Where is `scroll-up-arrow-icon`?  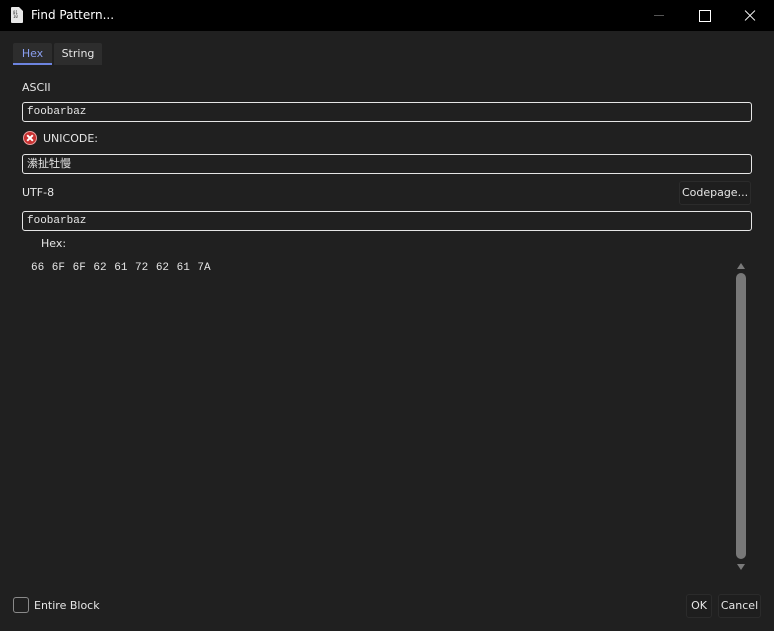 scroll-up-arrow-icon is located at coordinates (741, 266).